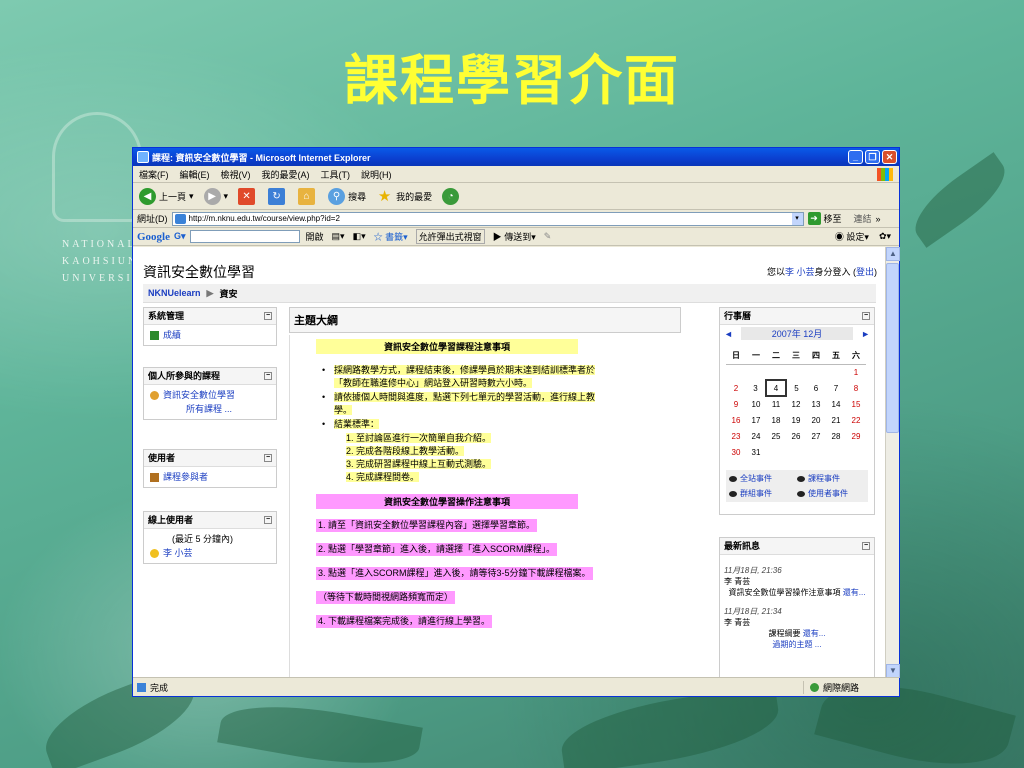  What do you see at coordinates (756, 420) in the screenshot?
I see `calendar-day: 17` at bounding box center [756, 420].